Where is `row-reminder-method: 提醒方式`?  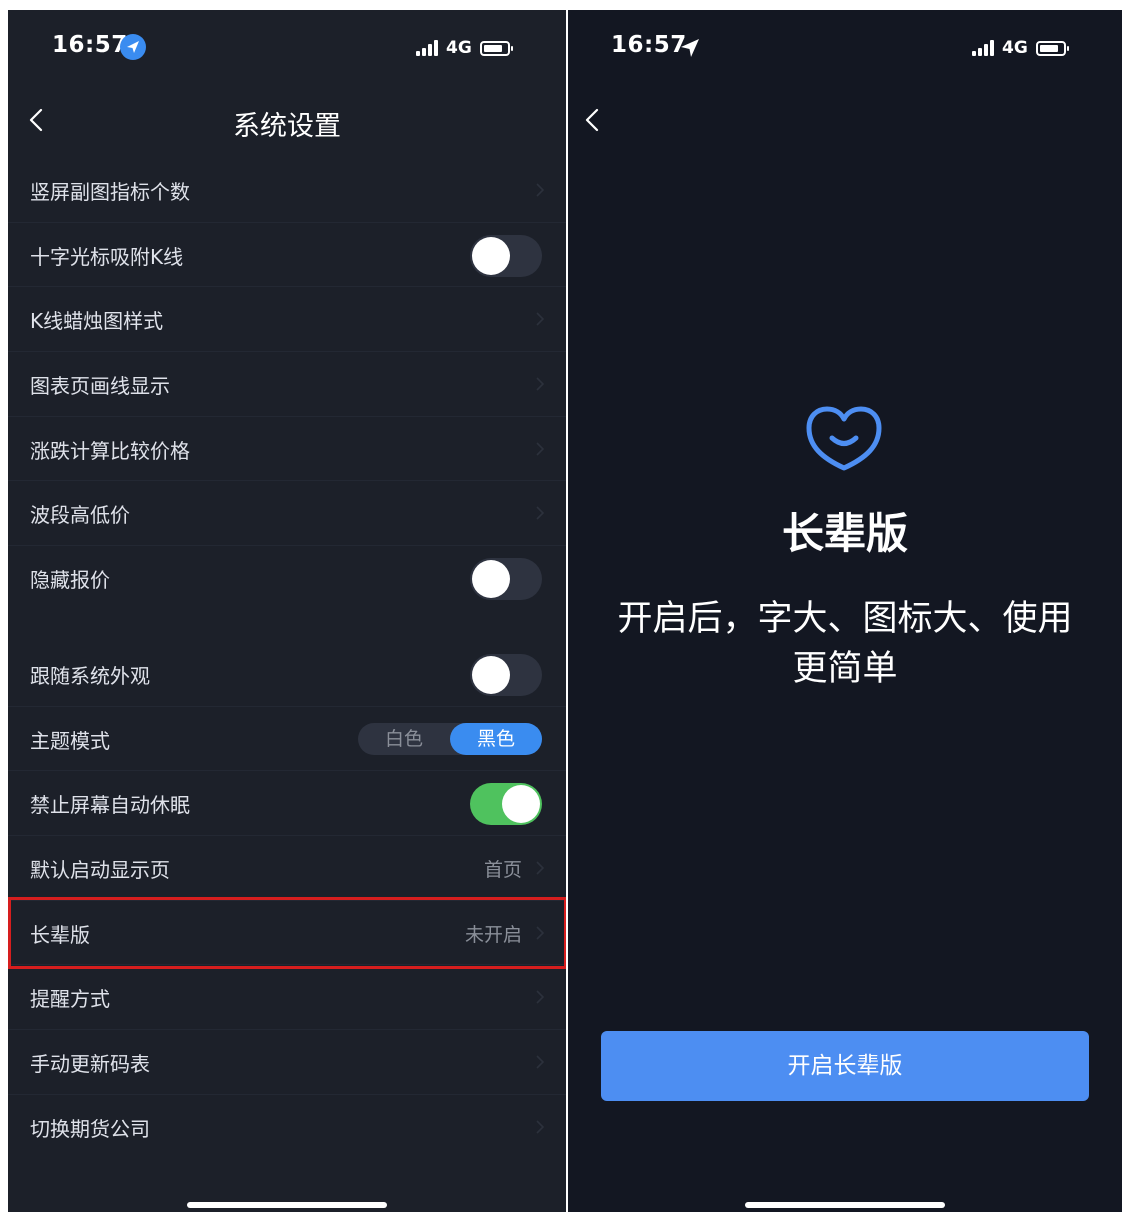 row-reminder-method: 提醒方式 is located at coordinates (287, 998).